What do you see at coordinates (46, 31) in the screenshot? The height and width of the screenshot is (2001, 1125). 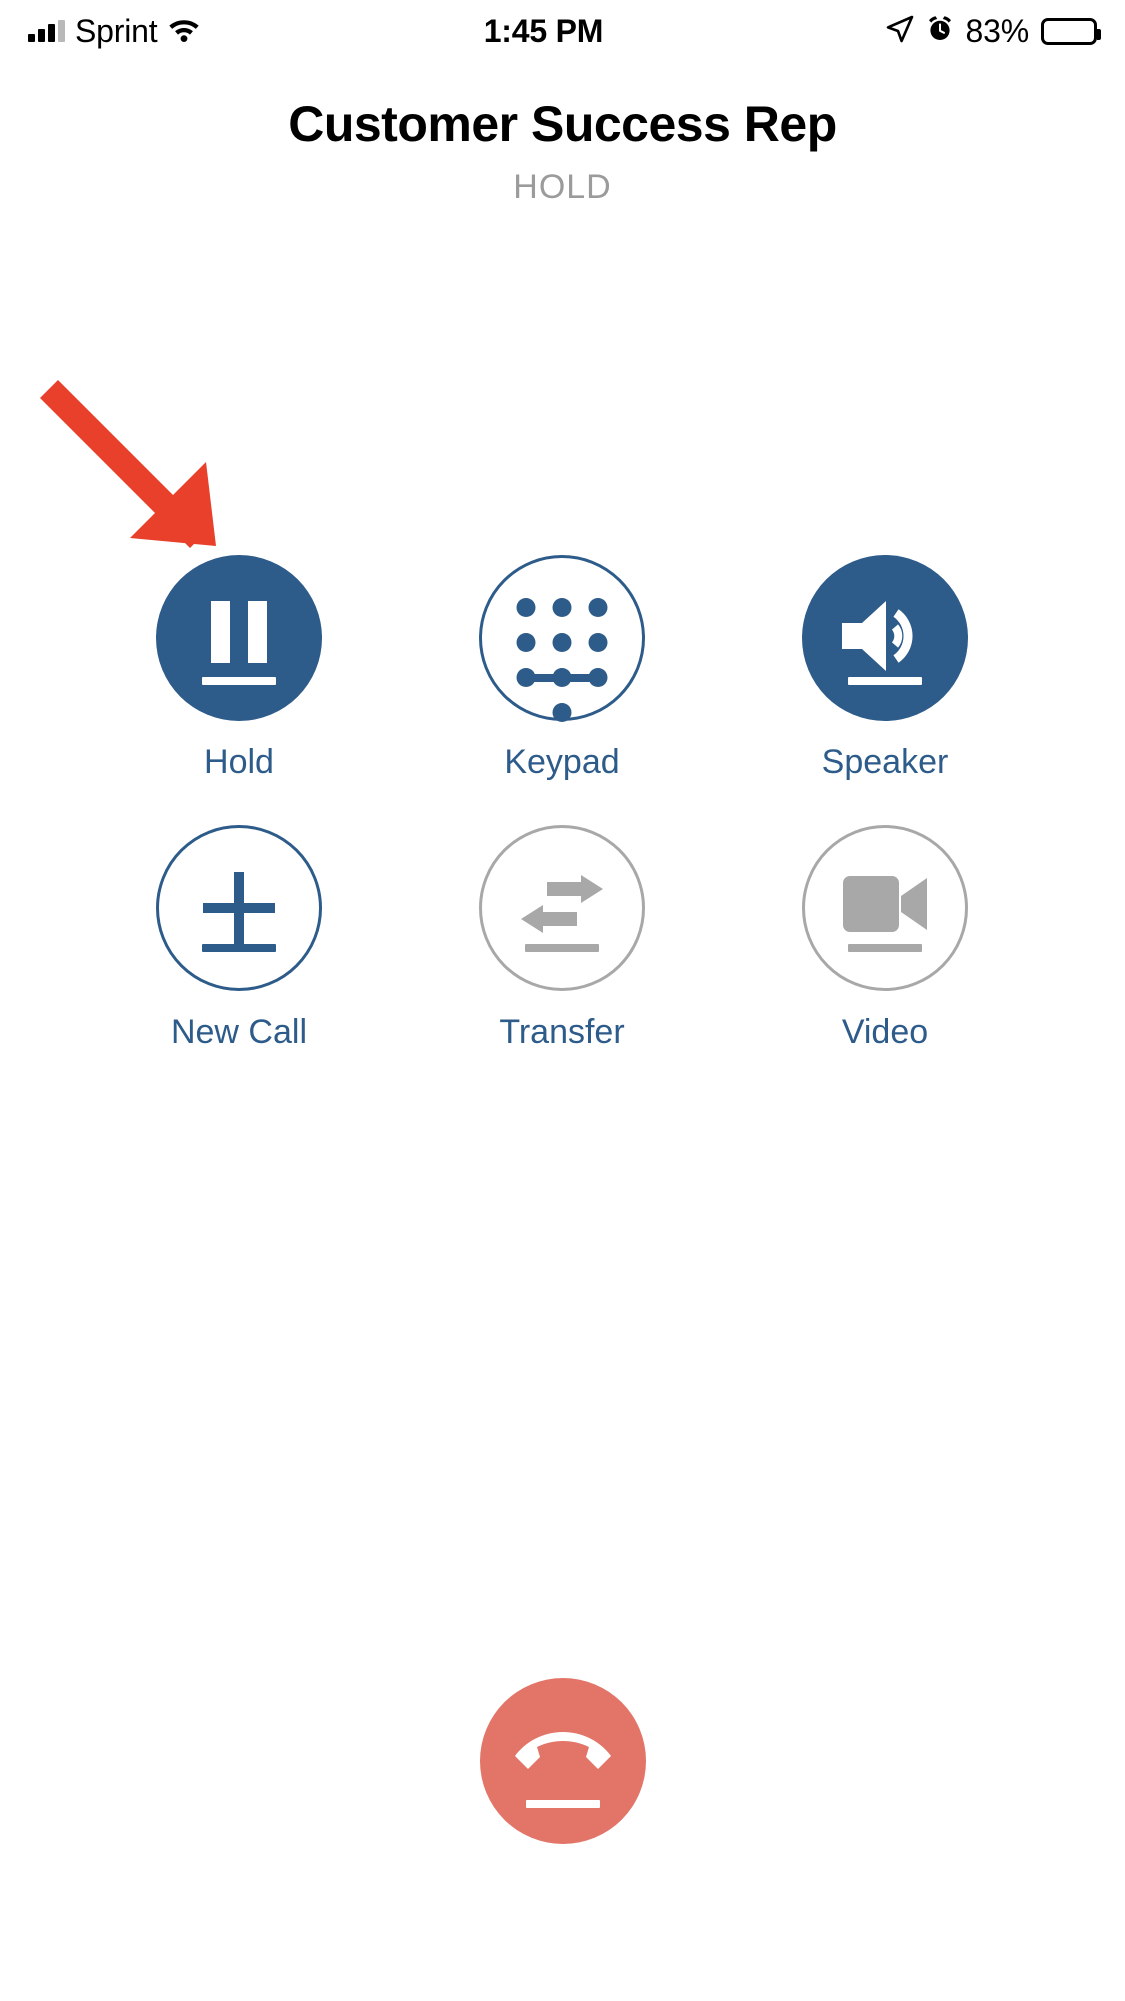 I see `signal-bars-icon` at bounding box center [46, 31].